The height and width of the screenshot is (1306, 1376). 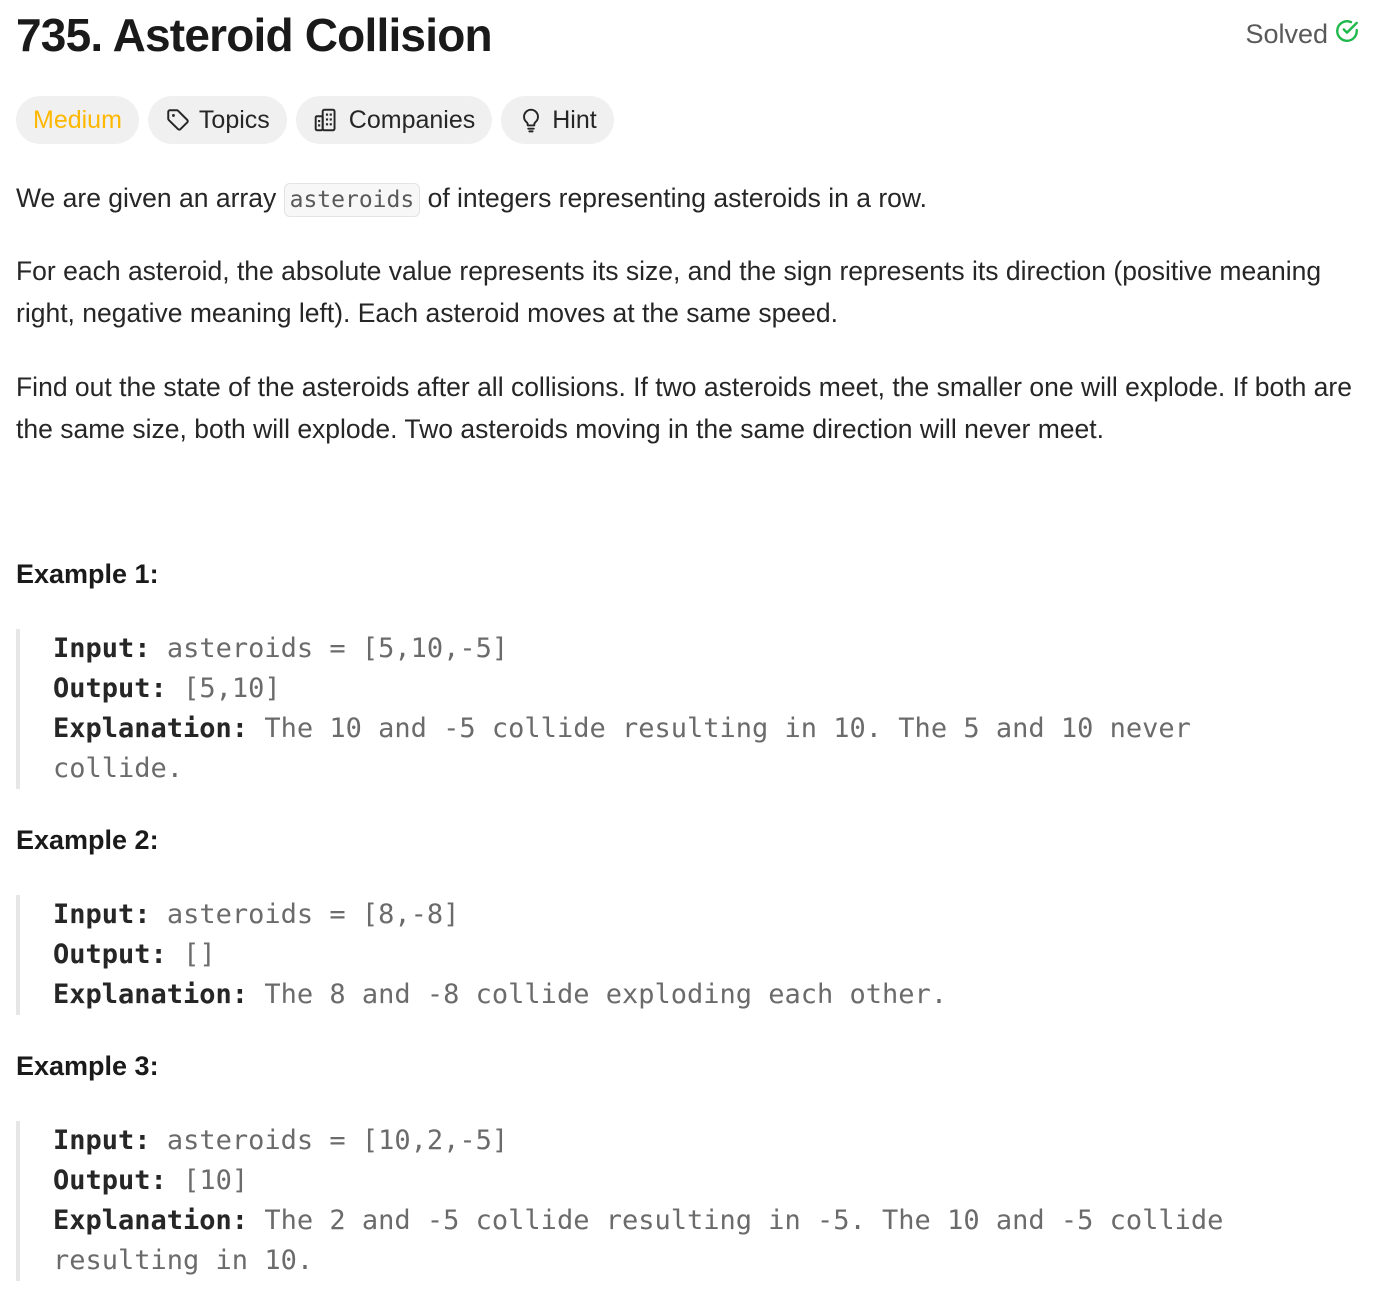 I want to click on hint-label: Hint, so click(x=574, y=119).